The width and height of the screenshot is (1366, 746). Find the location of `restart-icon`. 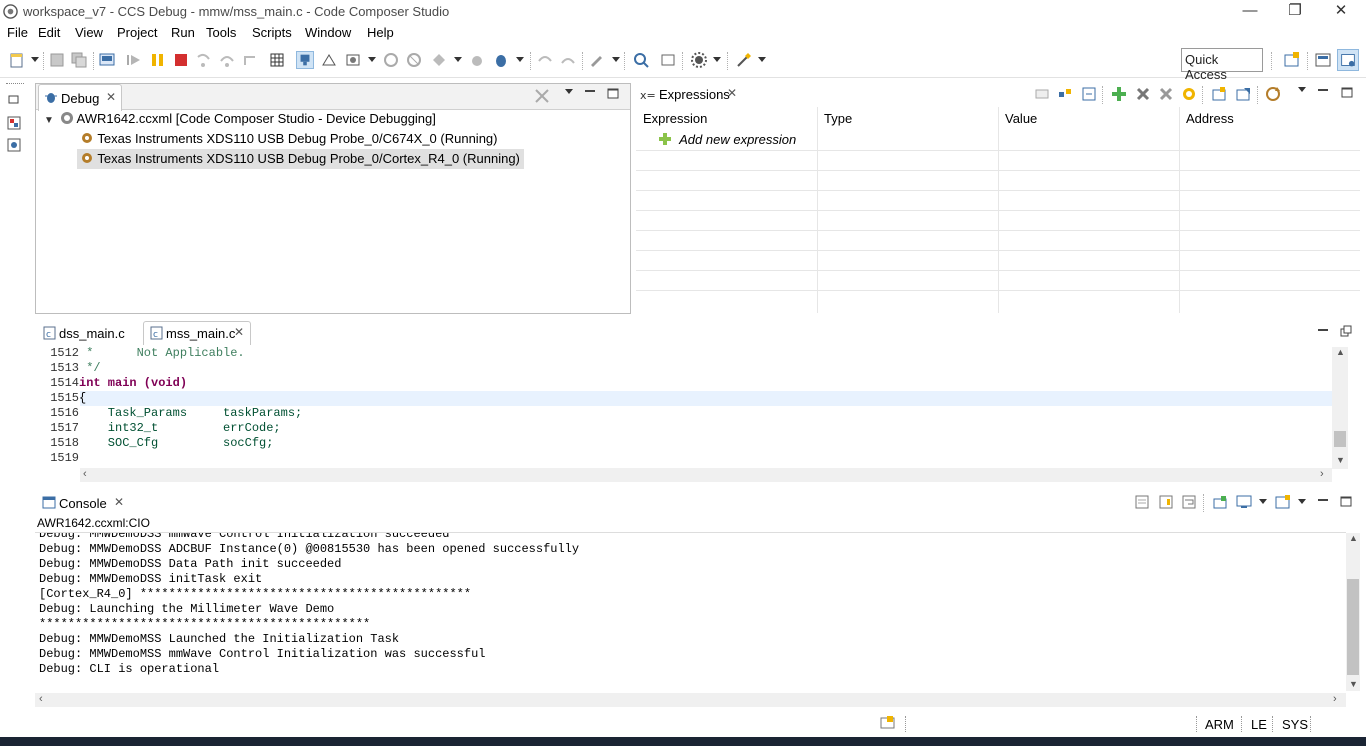

restart-icon is located at coordinates (391, 60).